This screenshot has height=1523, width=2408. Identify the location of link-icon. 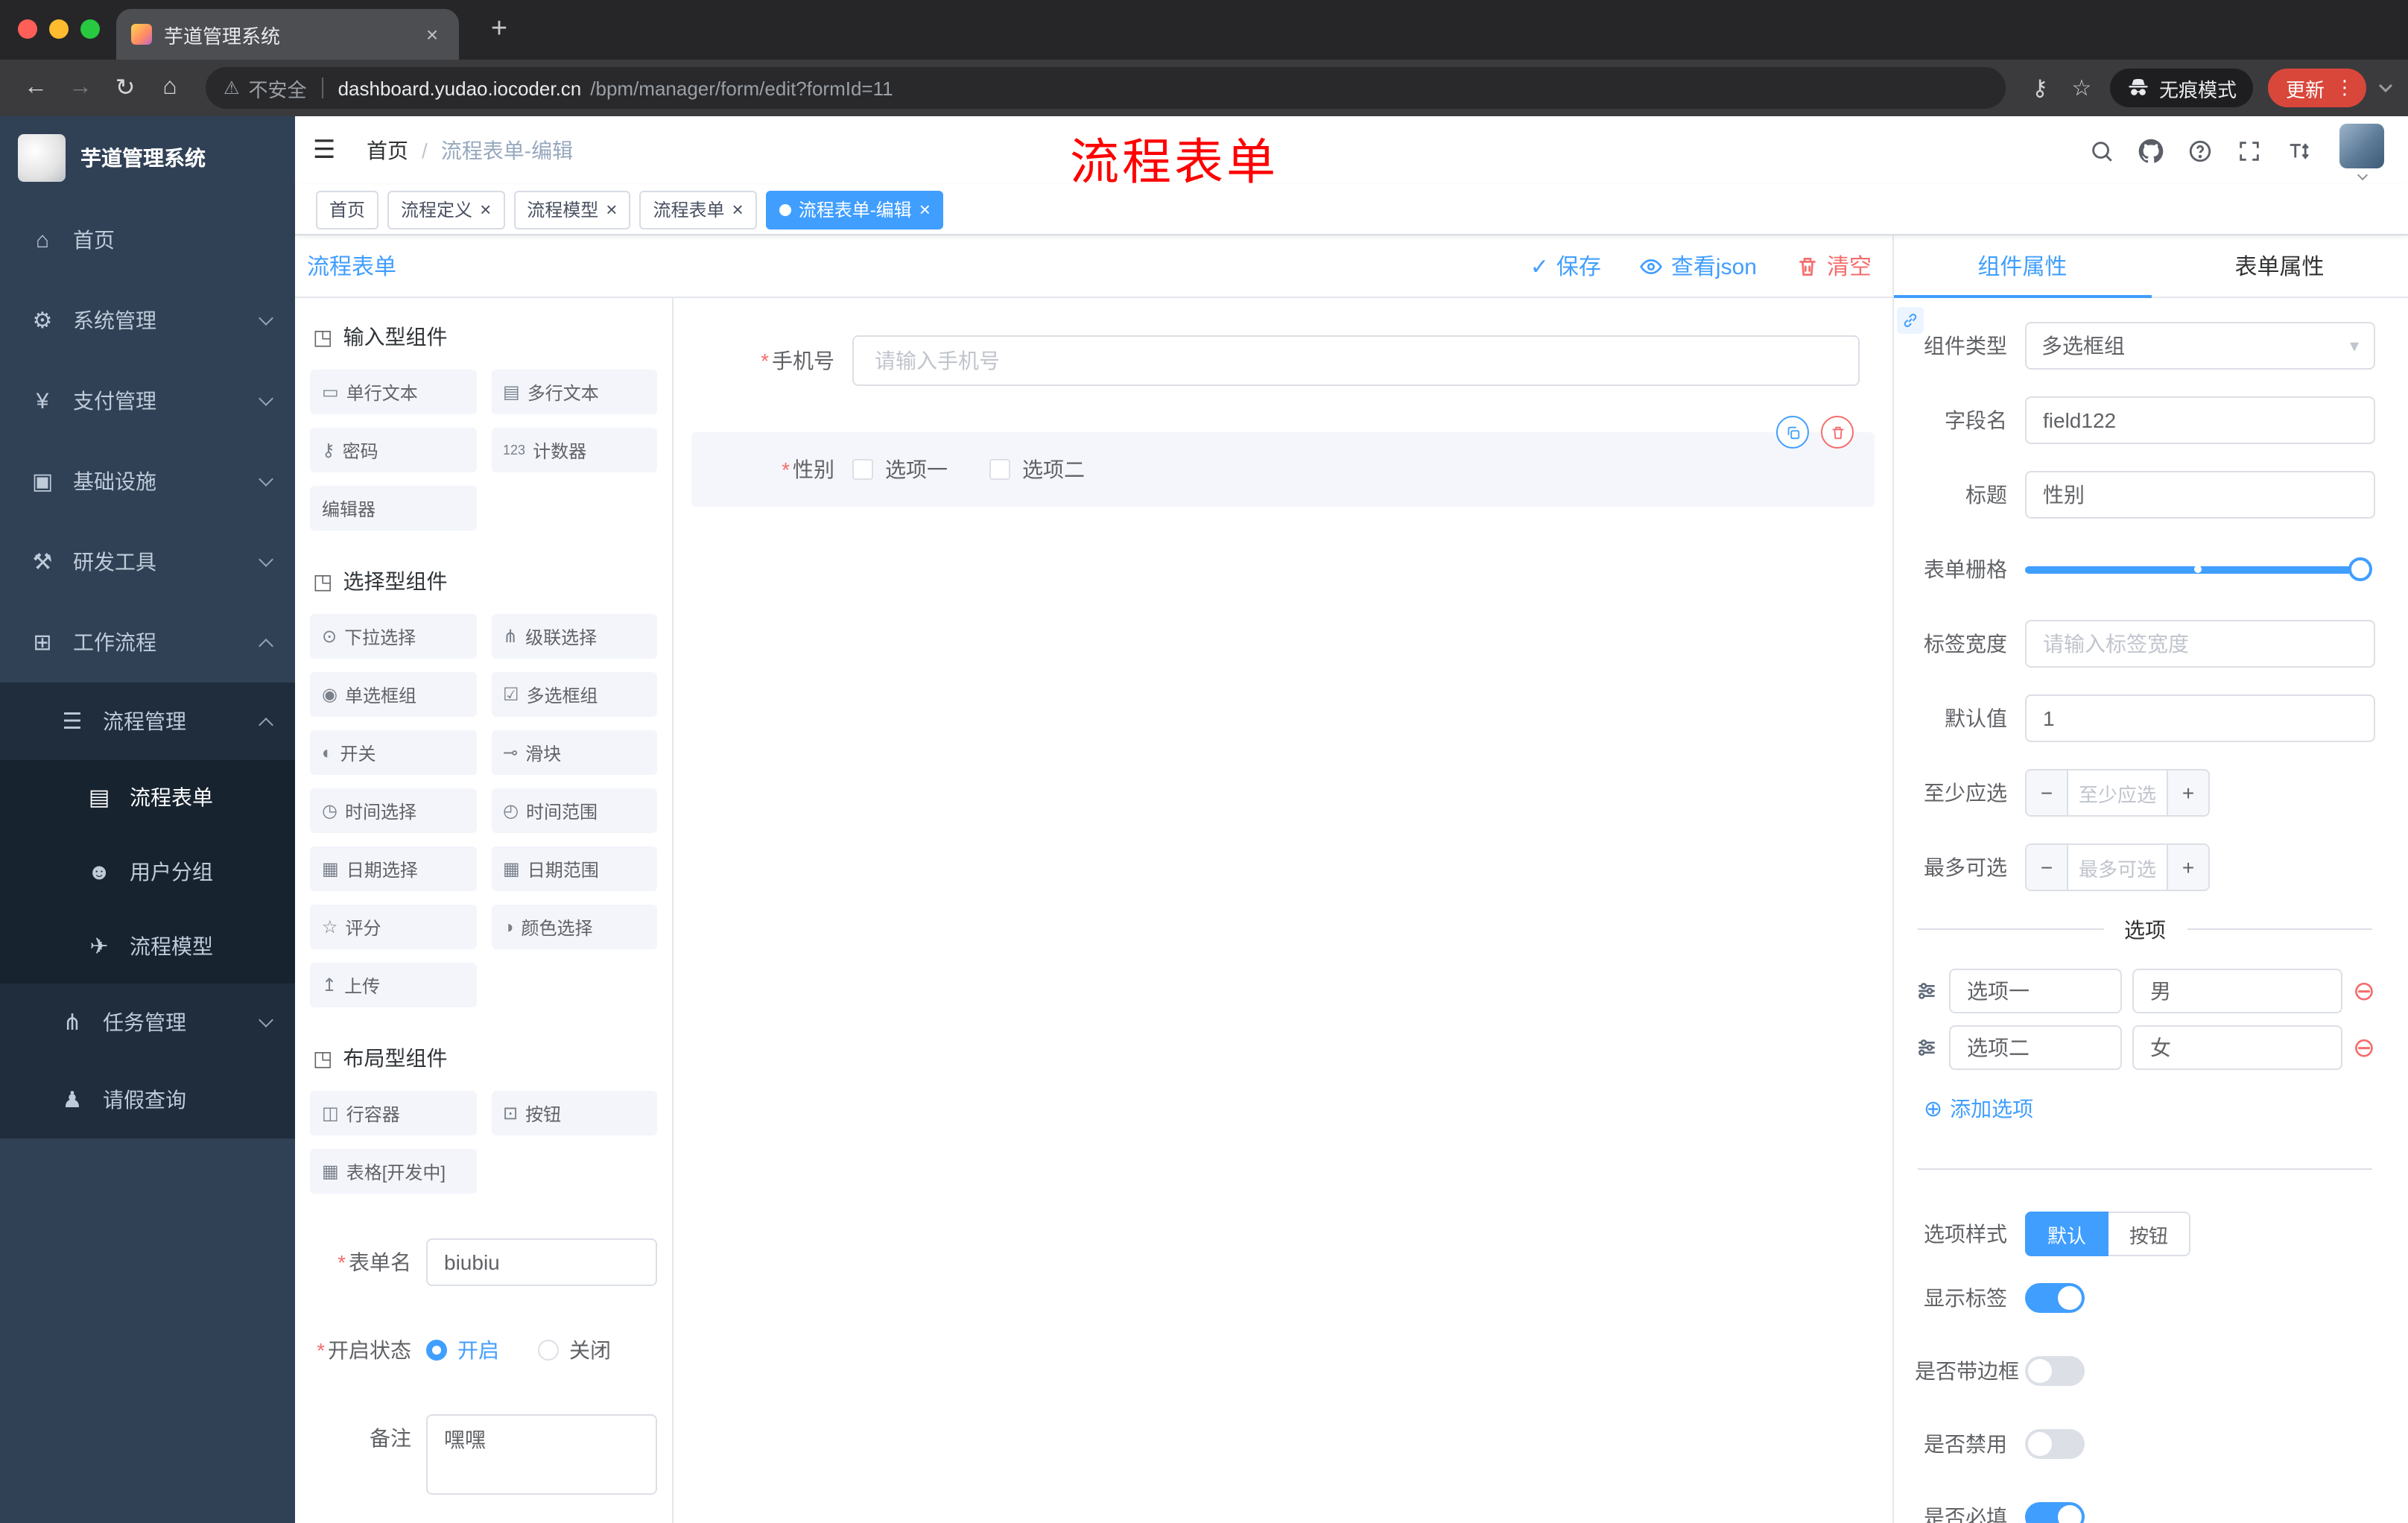
(1910, 320).